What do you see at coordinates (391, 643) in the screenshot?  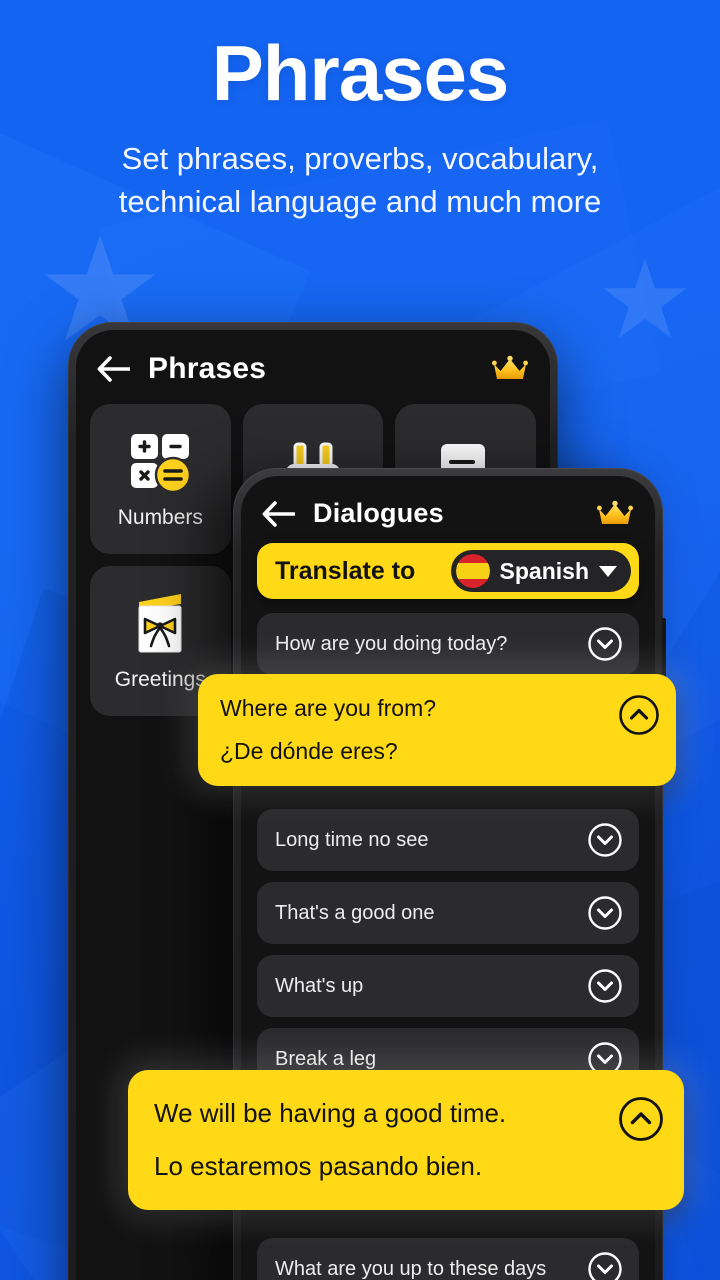 I see `dialogue-text: How are you doing today?` at bounding box center [391, 643].